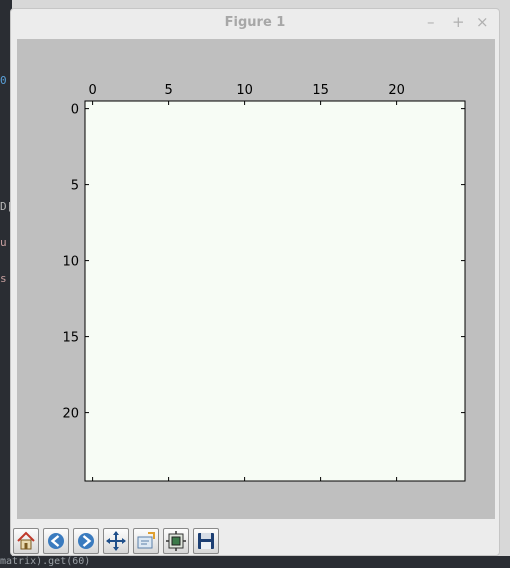 This screenshot has width=510, height=568. Describe the element at coordinates (458, 22) in the screenshot. I see `maximize-button: +` at that location.